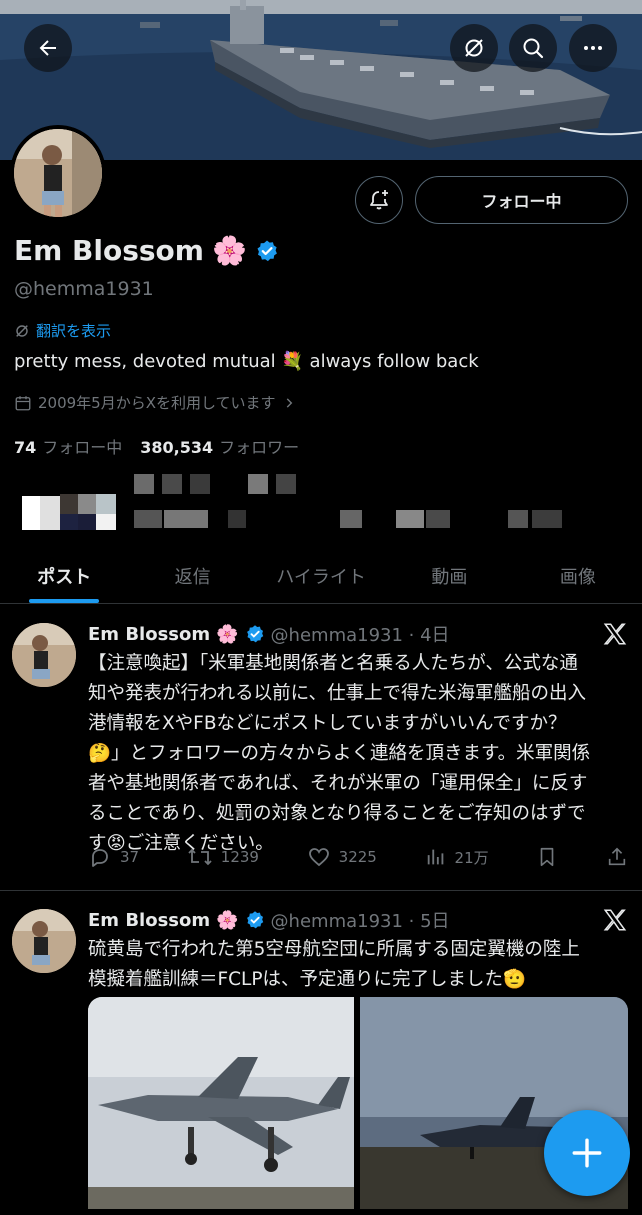  I want to click on followers-count: 380,534, so click(177, 447).